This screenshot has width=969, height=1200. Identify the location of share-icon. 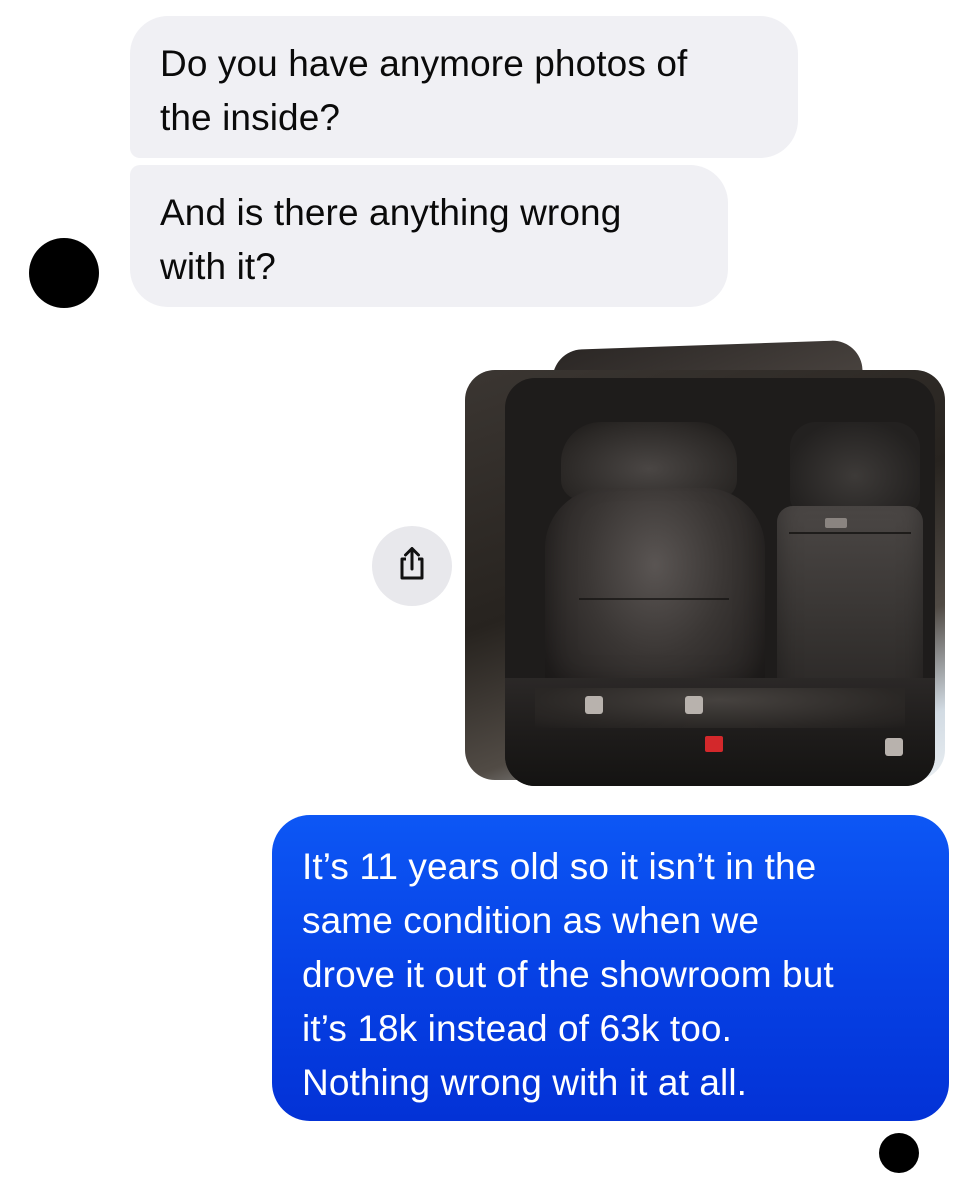
(412, 566).